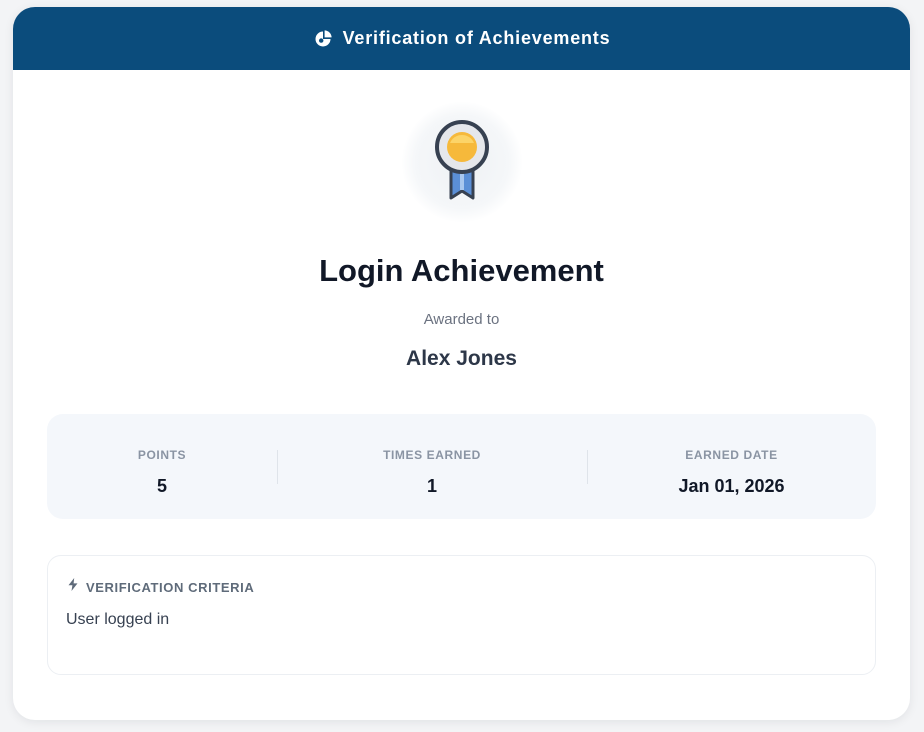  What do you see at coordinates (118, 619) in the screenshot?
I see `criteria-text: User logged in` at bounding box center [118, 619].